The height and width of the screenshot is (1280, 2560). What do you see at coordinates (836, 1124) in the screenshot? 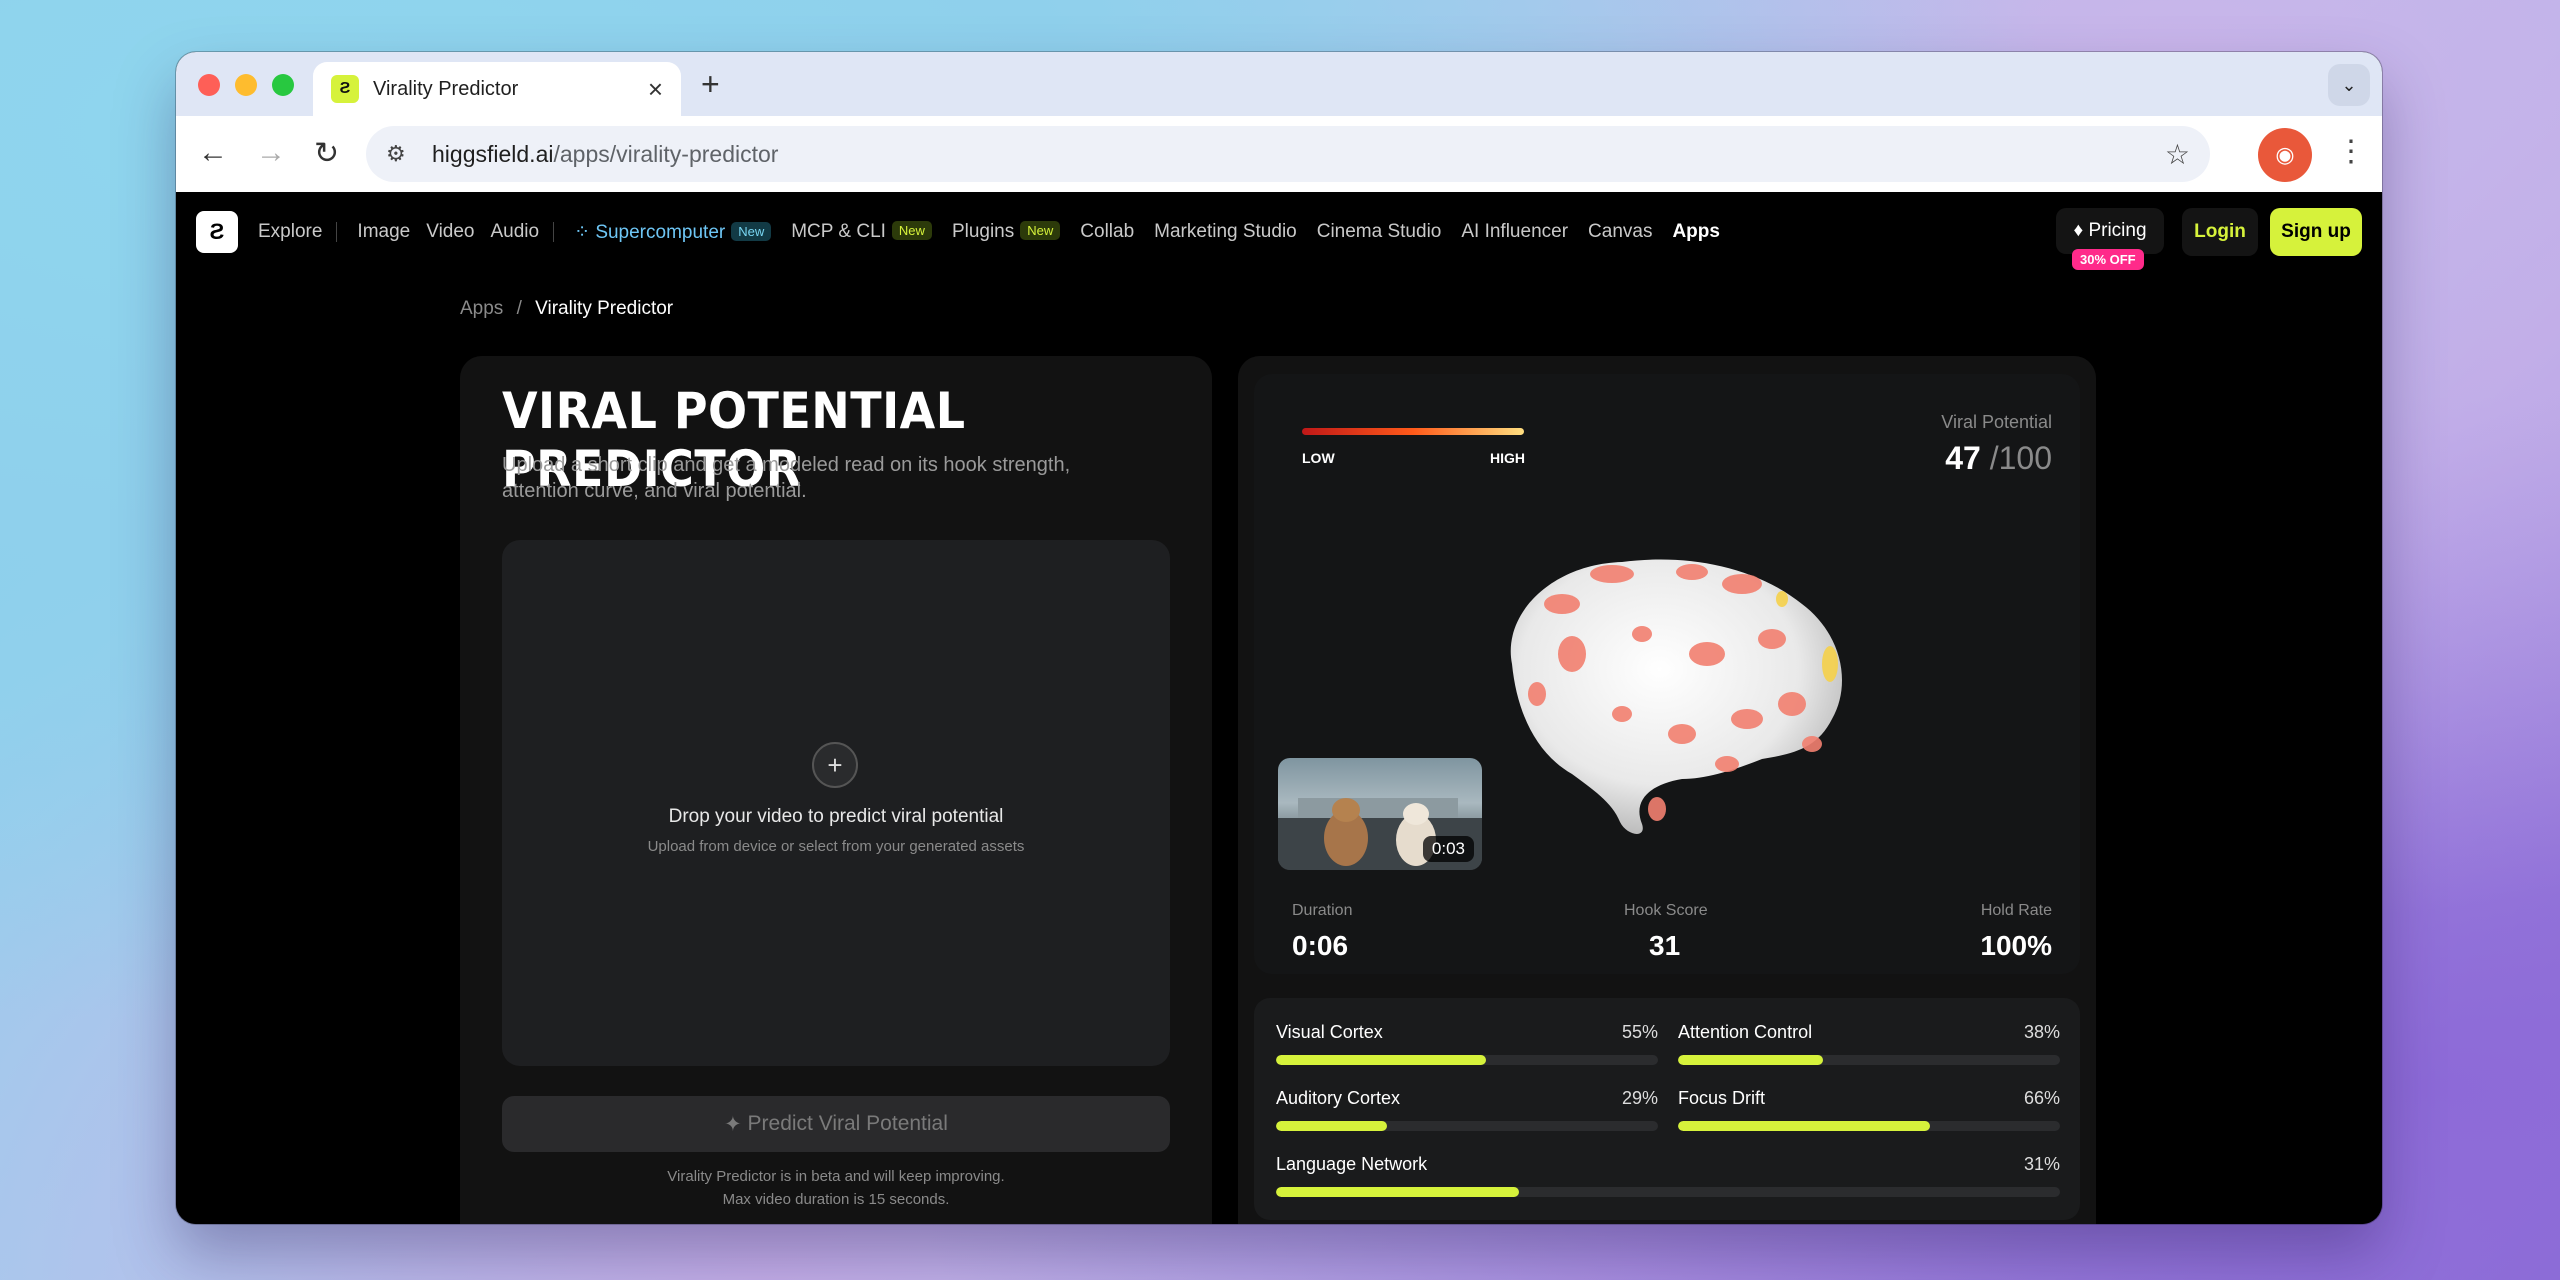
I see `predict-button: ✦ Predict Viral Potential` at bounding box center [836, 1124].